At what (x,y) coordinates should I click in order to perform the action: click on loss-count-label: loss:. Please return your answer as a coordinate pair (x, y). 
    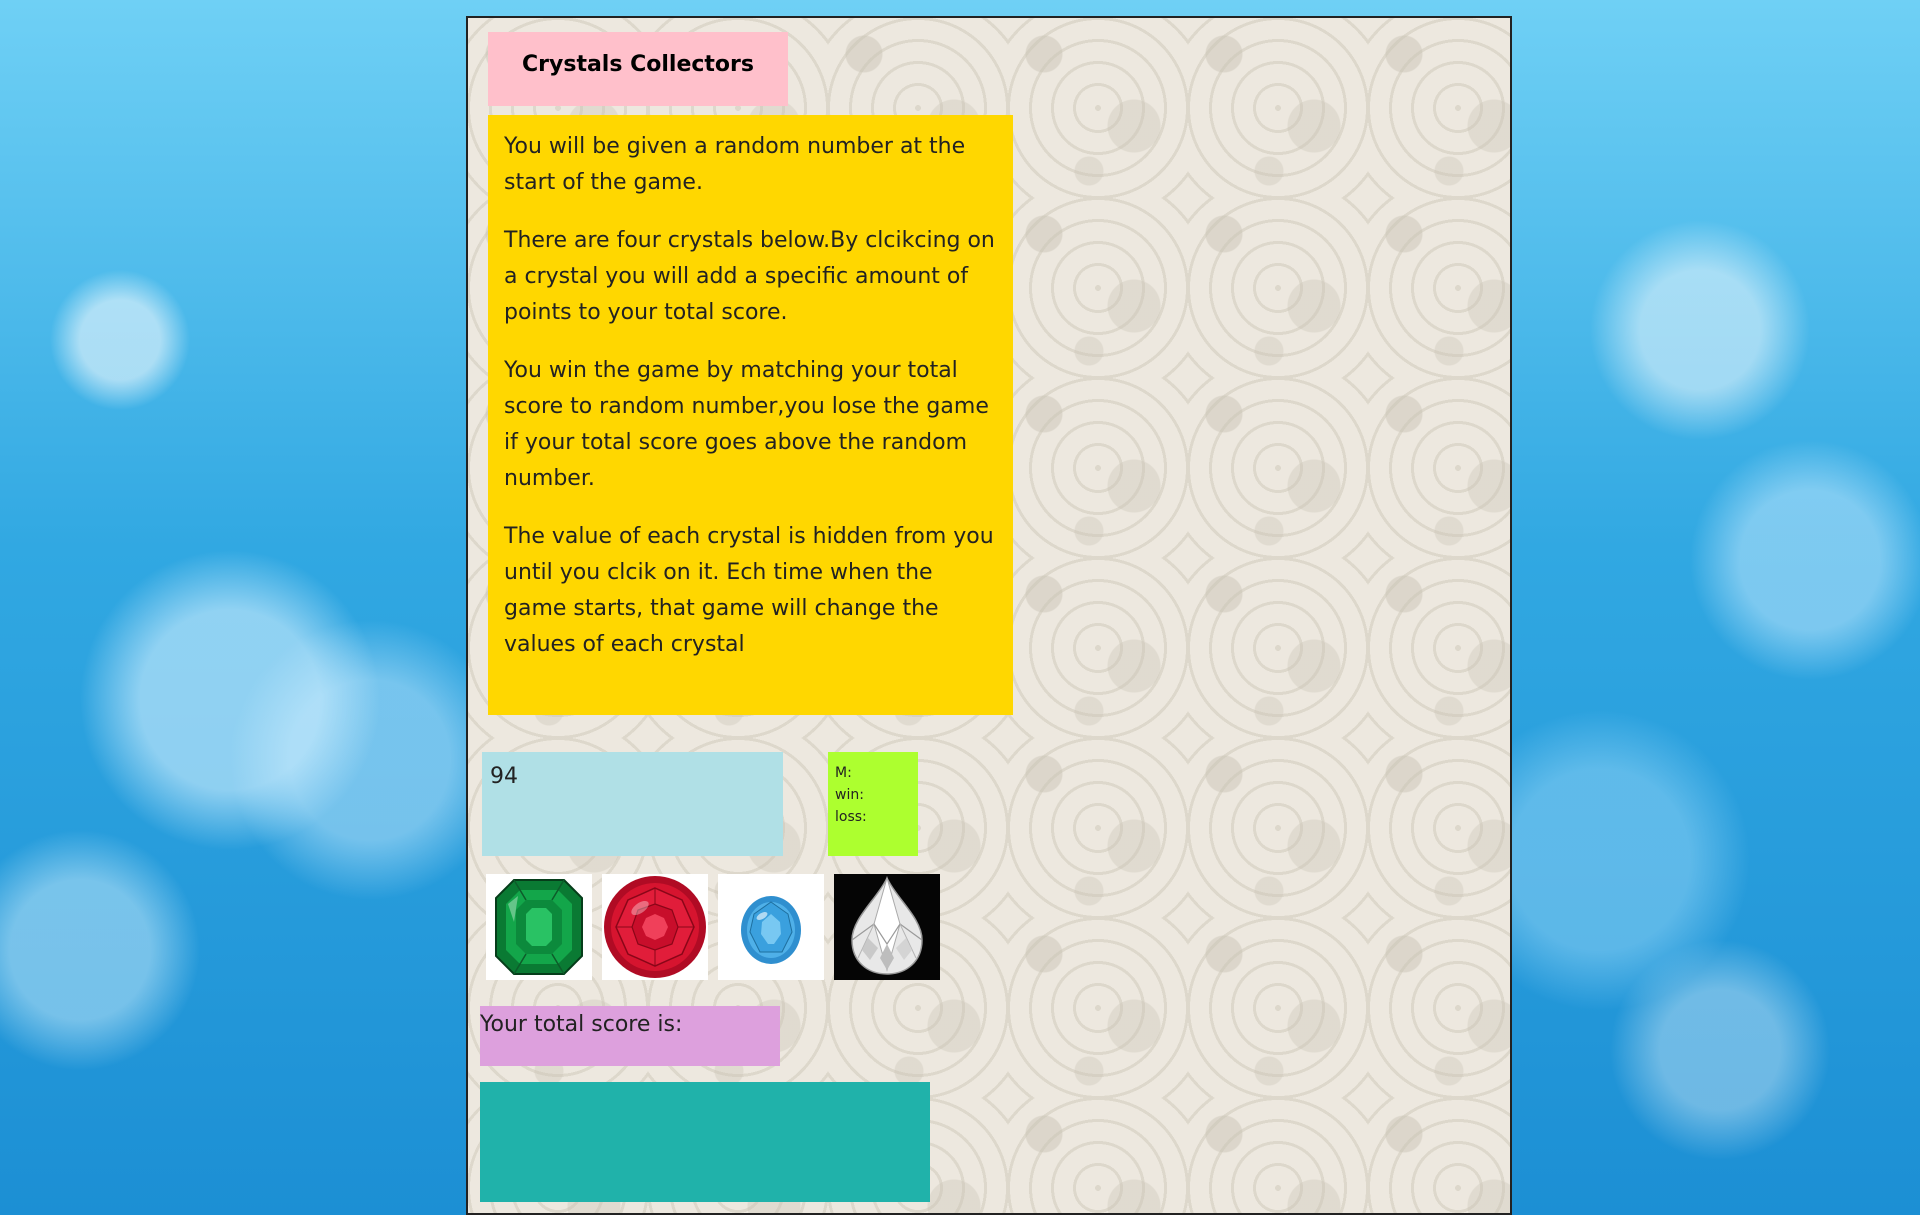
    Looking at the image, I should click on (851, 817).